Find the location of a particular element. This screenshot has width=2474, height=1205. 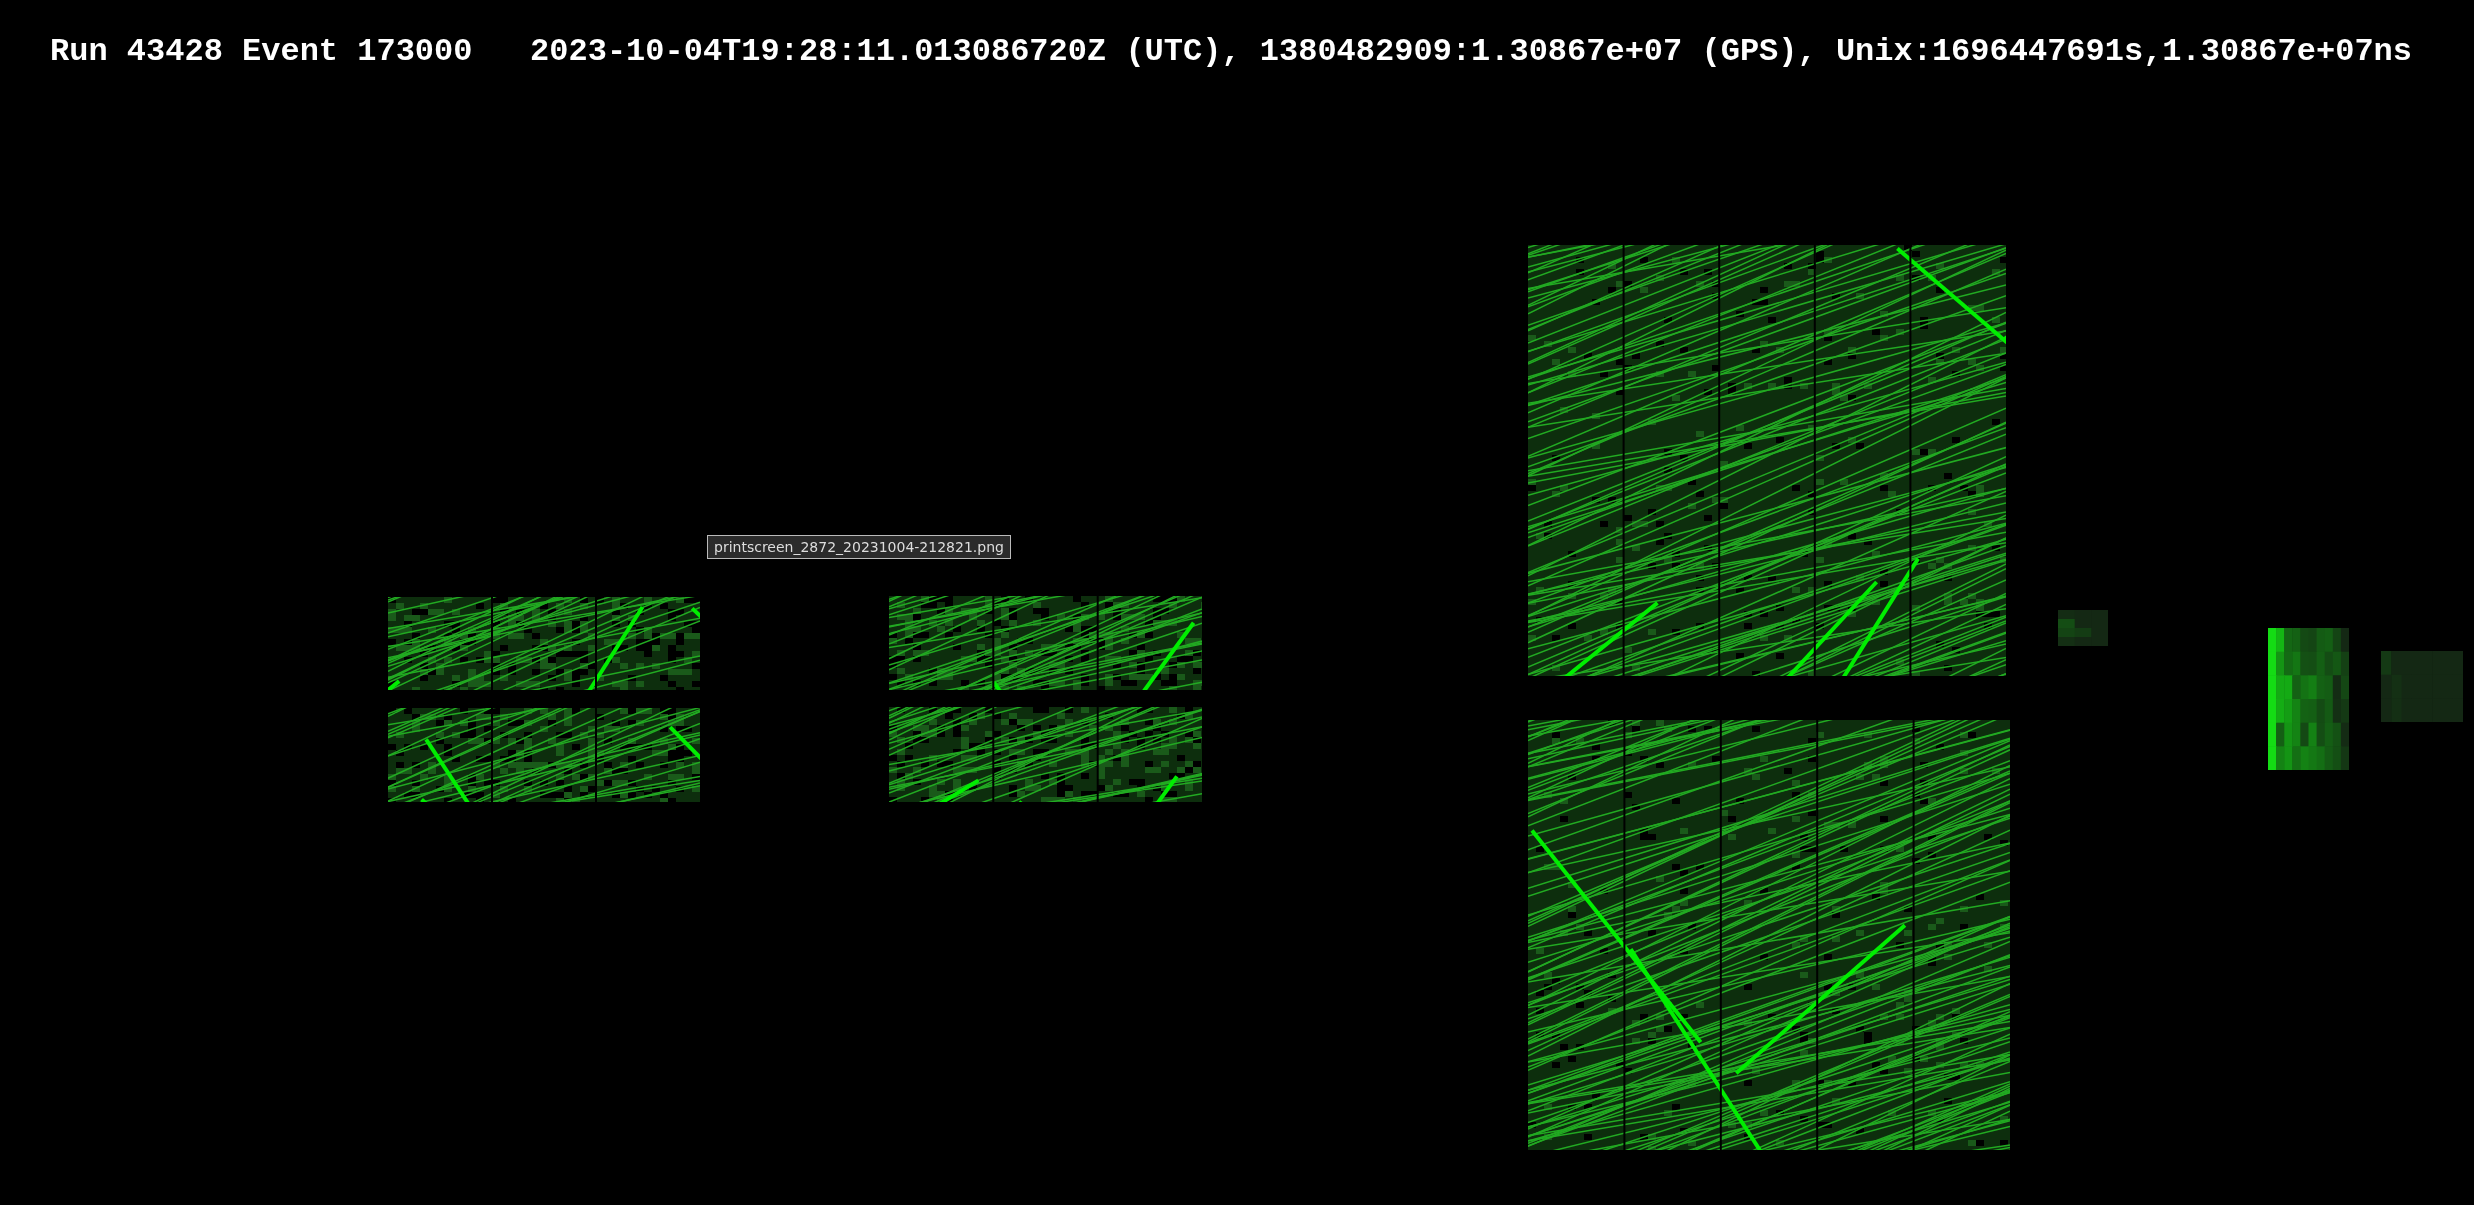

event-header: Run 43428 Event 173000 2023-10-04T19:28:11.013086720Z (UTC), 1380482909:1.30867e+07 (GPS), Unix:1696447691s,1.30867e+07ns is located at coordinates (1231, 52).